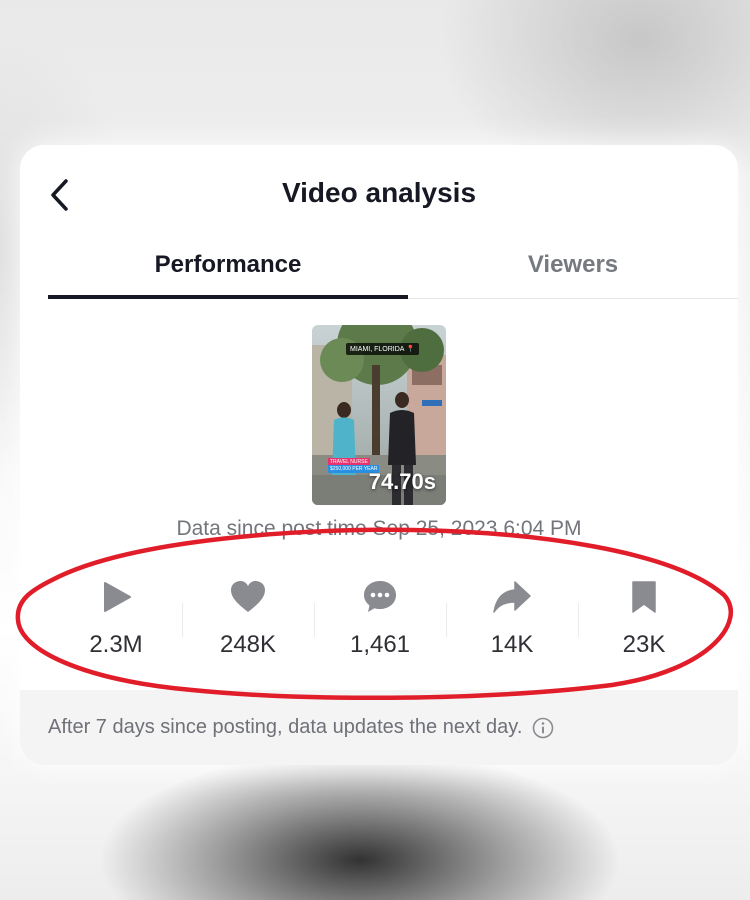 This screenshot has width=750, height=900. I want to click on bookmark-icon, so click(644, 597).